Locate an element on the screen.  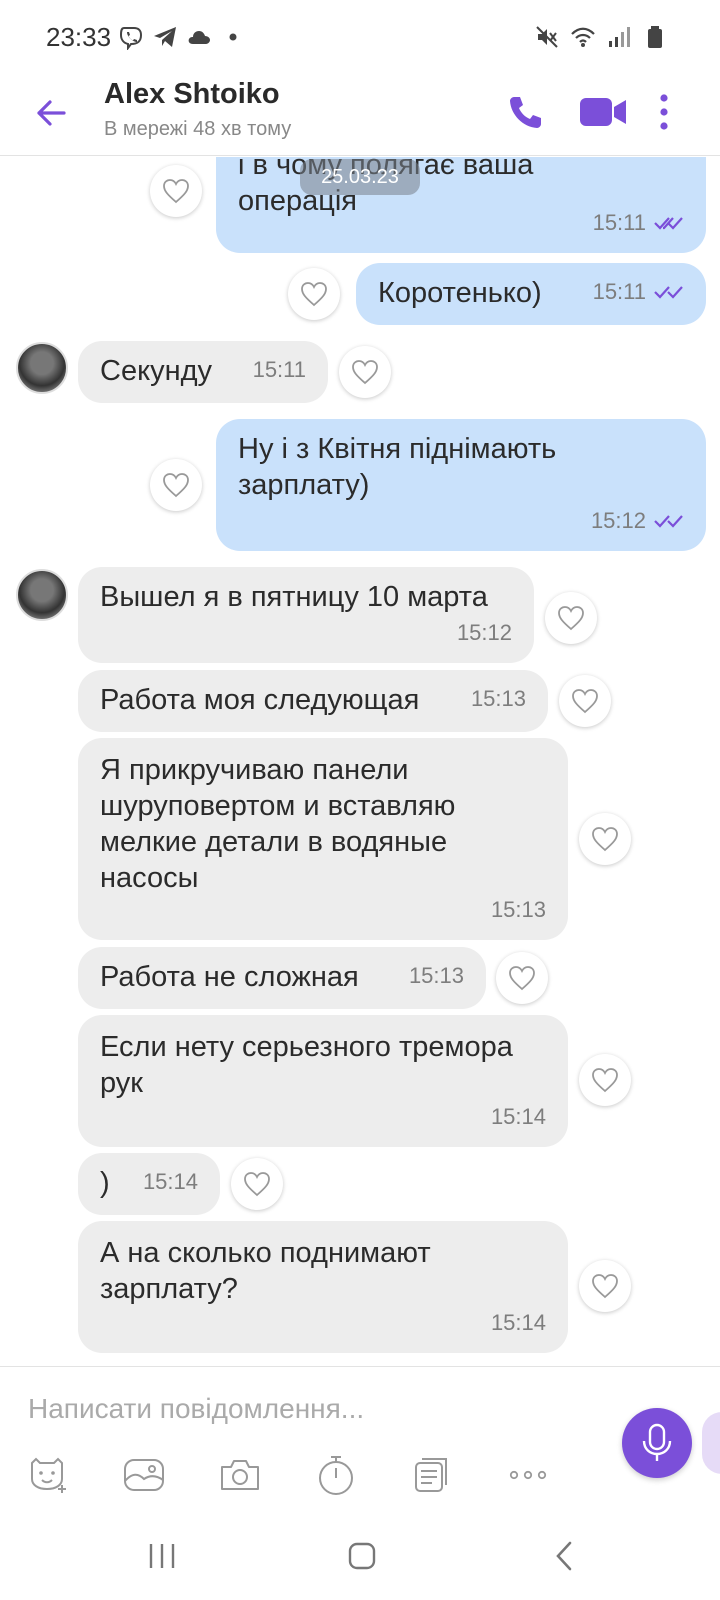
message-bubble: Коротенько) 15:11 is located at coordinates (531, 294).